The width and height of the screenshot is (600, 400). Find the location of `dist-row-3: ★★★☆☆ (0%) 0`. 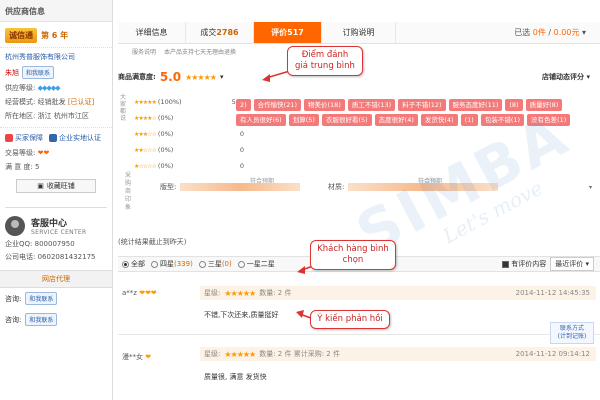

dist-row-3: ★★★☆☆ (0%) 0 is located at coordinates (189, 134).